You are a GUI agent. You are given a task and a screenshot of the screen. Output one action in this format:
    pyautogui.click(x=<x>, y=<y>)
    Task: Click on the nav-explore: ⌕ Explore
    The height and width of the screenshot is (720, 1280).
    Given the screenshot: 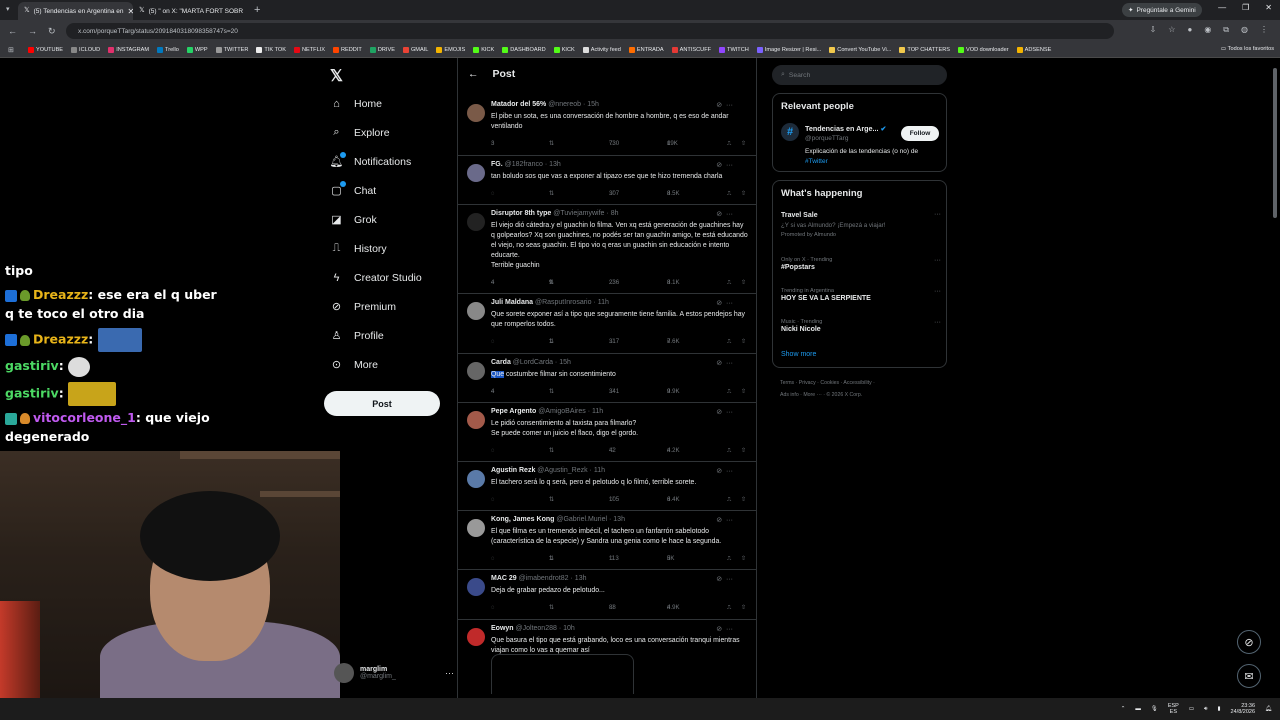 What is the action you would take?
    pyautogui.click(x=359, y=132)
    